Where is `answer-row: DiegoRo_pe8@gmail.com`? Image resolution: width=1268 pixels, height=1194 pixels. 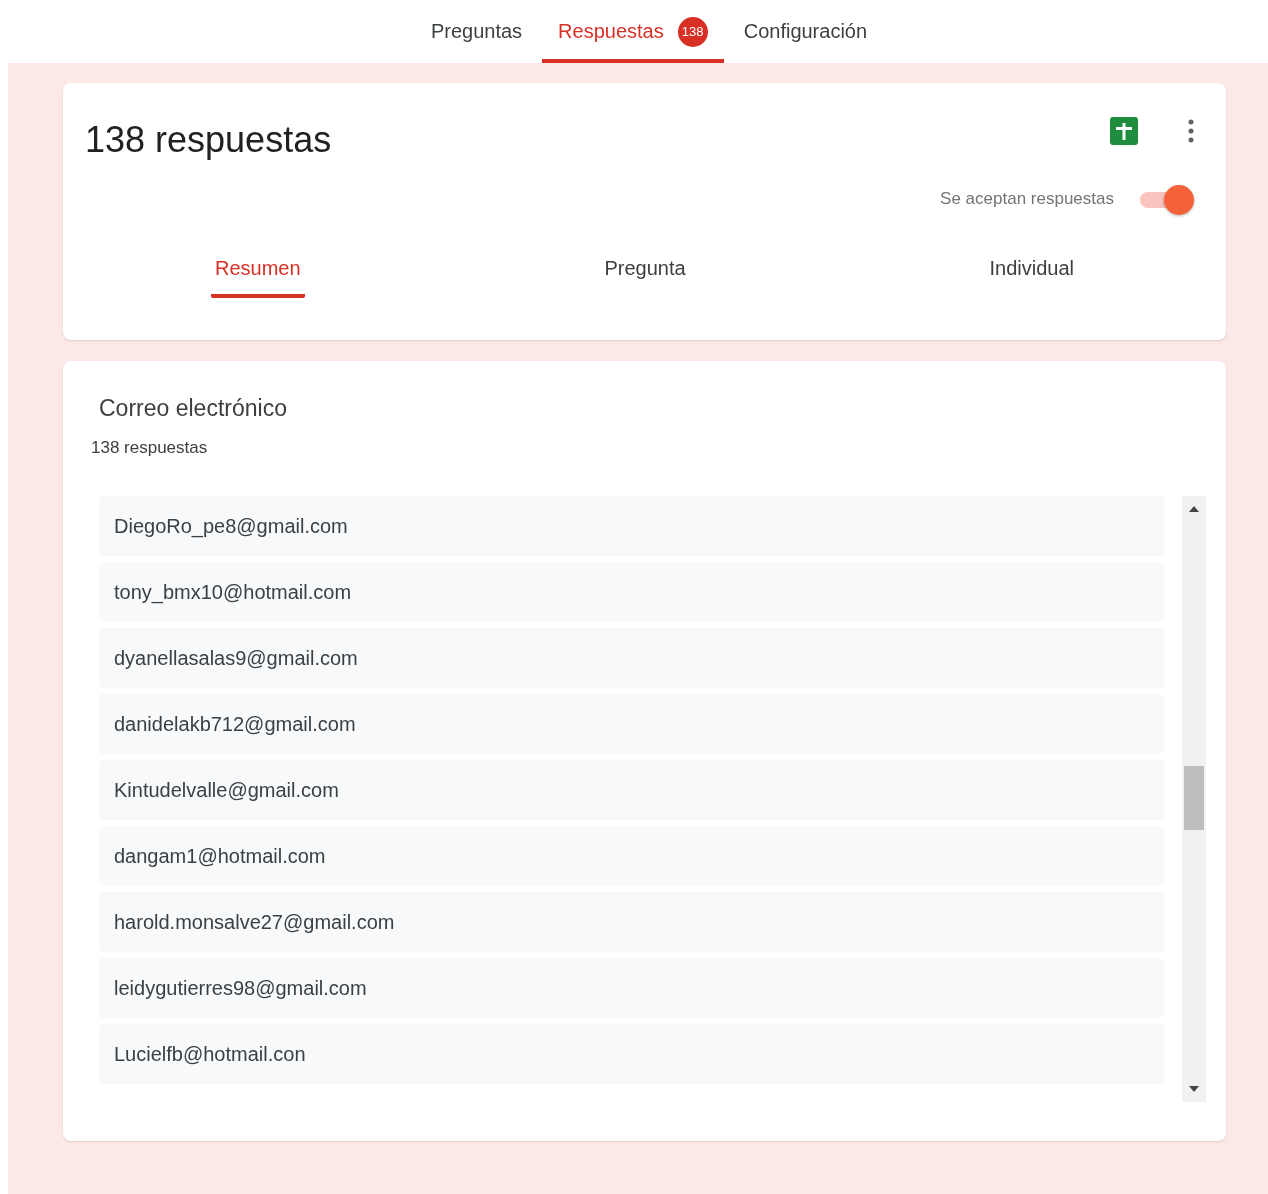 answer-row: DiegoRo_pe8@gmail.com is located at coordinates (631, 526).